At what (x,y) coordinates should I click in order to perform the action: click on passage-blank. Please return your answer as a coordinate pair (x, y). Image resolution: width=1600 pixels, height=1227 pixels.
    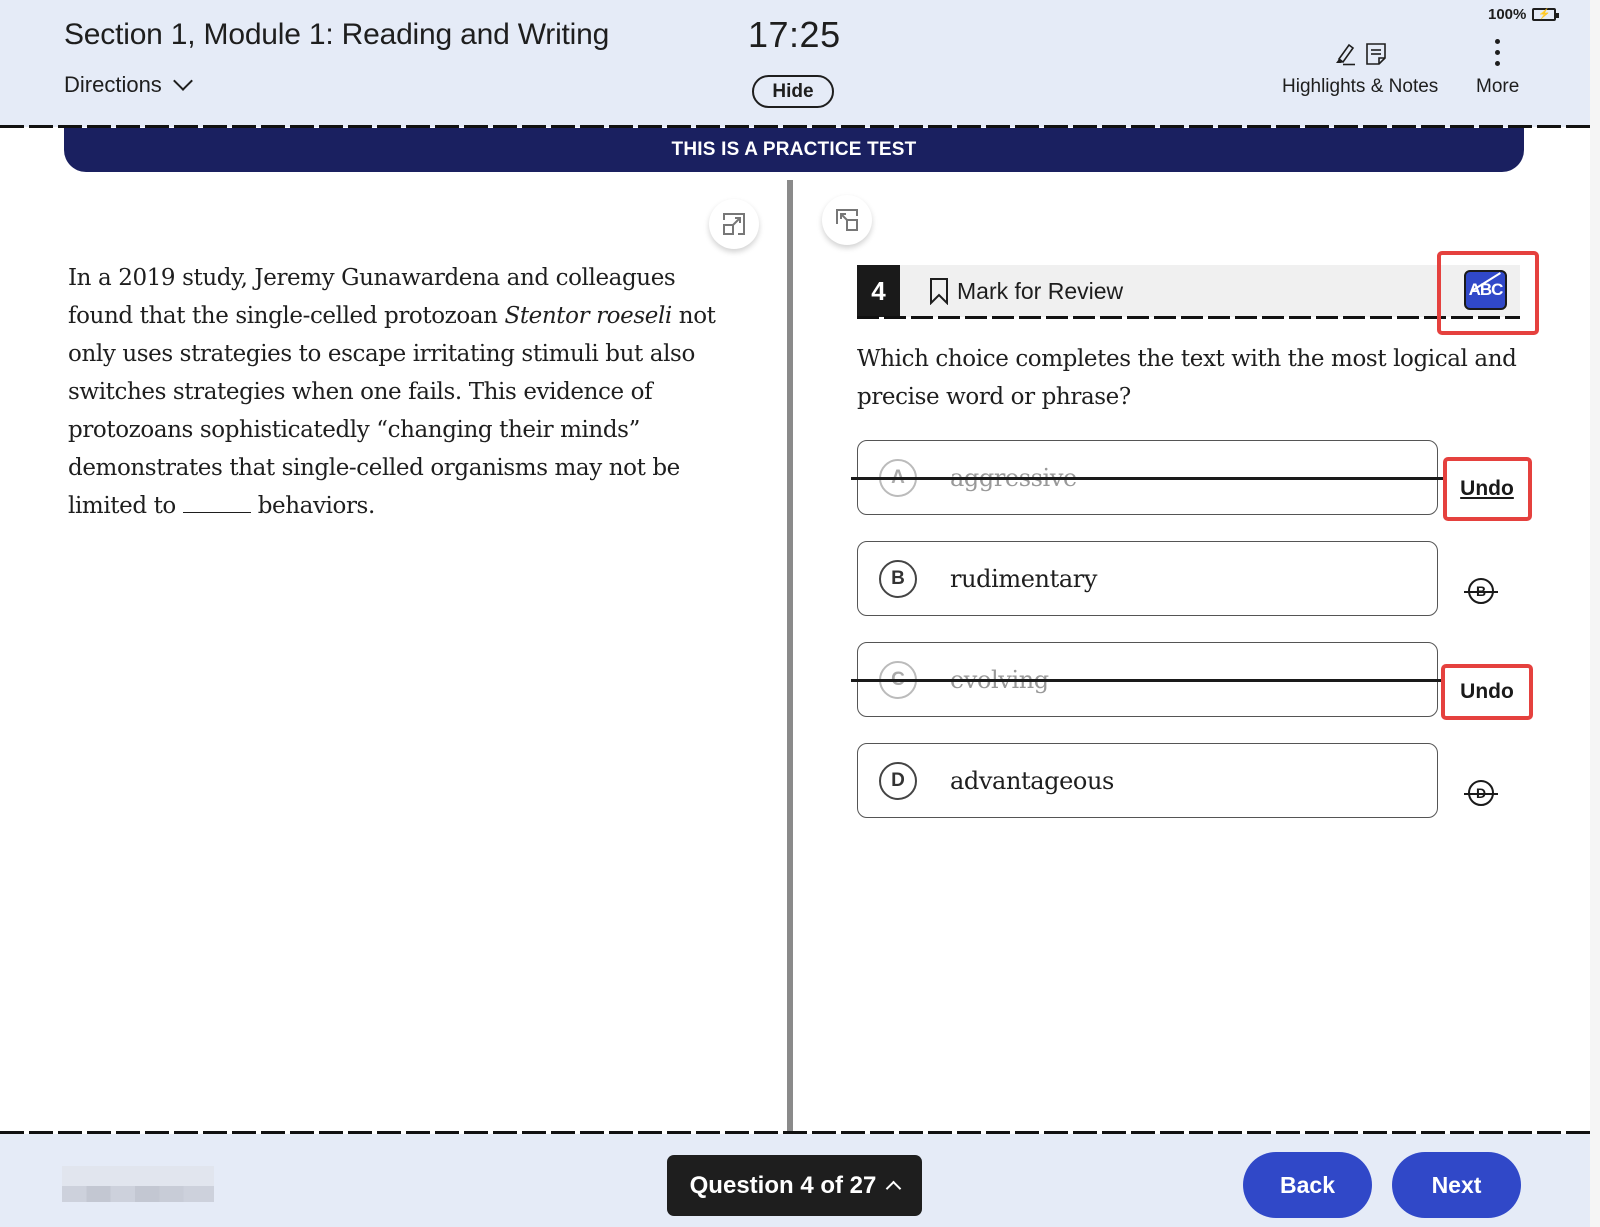
    Looking at the image, I should click on (216, 502).